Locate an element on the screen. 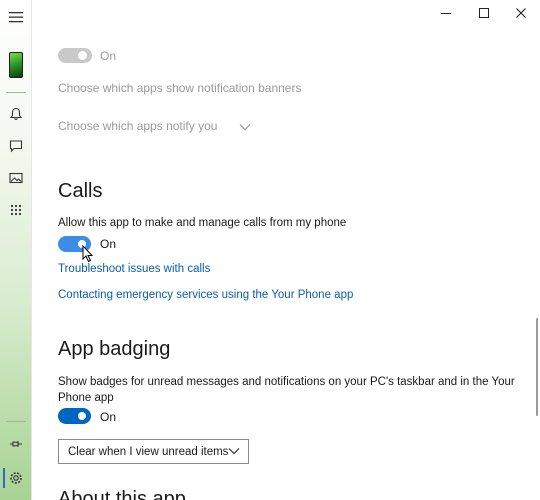 The width and height of the screenshot is (540, 500). minimize-button is located at coordinates (446, 13).